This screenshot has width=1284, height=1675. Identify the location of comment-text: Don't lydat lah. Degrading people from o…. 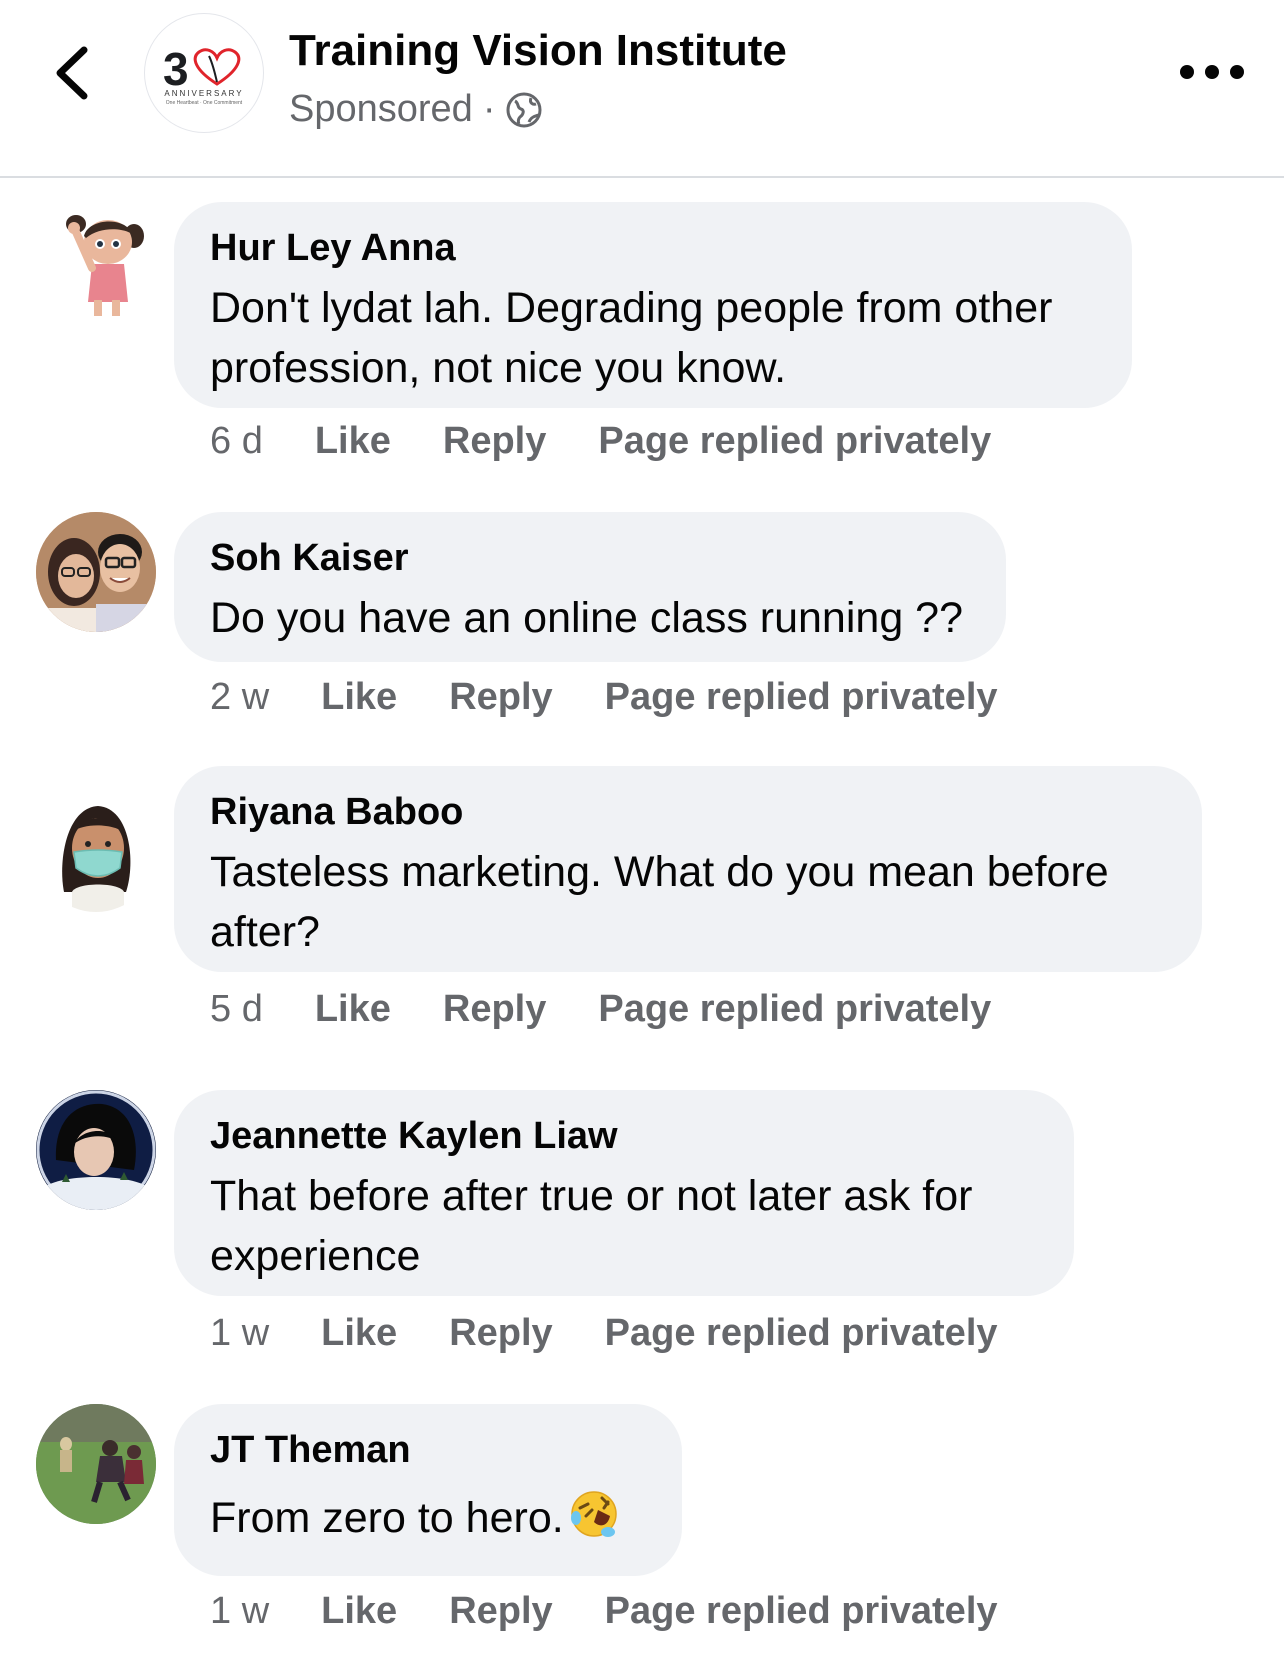
(631, 338).